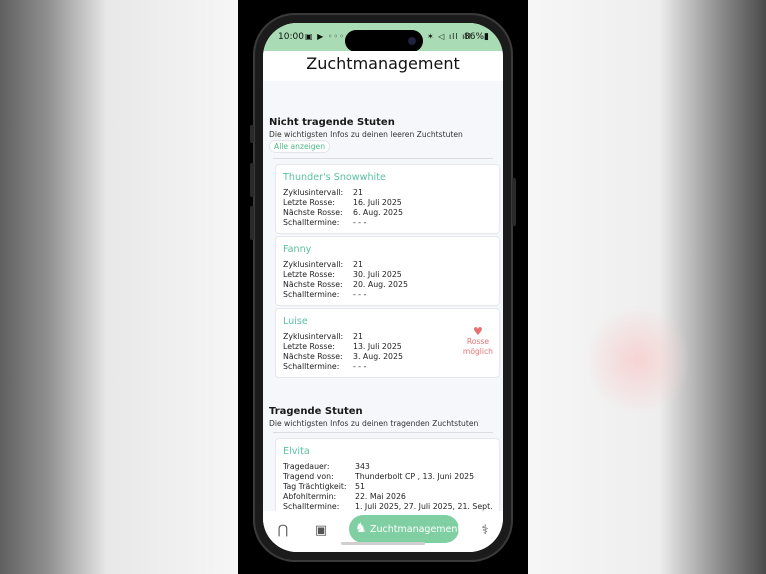  I want to click on bottom-navigation: ⋂ ▣ ♞ Zuchtmanagement ⚕, so click(383, 531).